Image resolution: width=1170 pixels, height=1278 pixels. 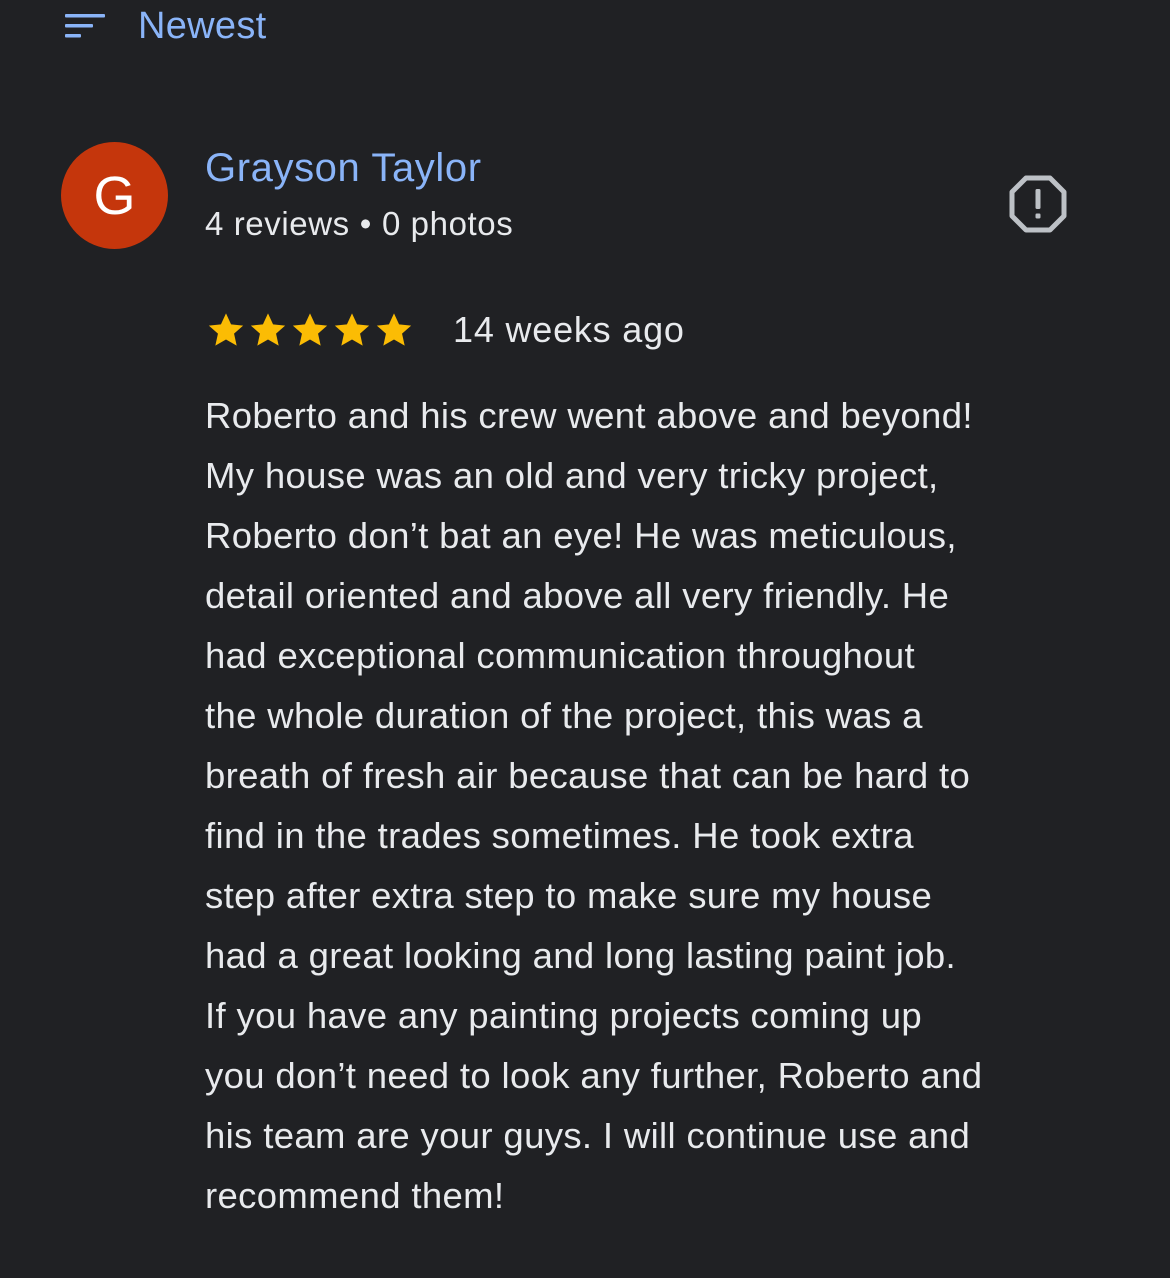 What do you see at coordinates (85, 26) in the screenshot?
I see `sort-icon` at bounding box center [85, 26].